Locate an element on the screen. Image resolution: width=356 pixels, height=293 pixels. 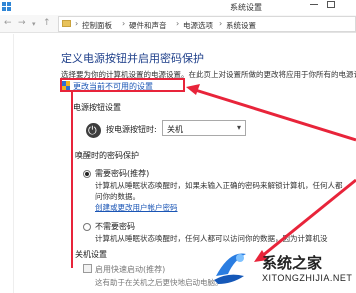
watermark-logo is located at coordinates (230, 268).